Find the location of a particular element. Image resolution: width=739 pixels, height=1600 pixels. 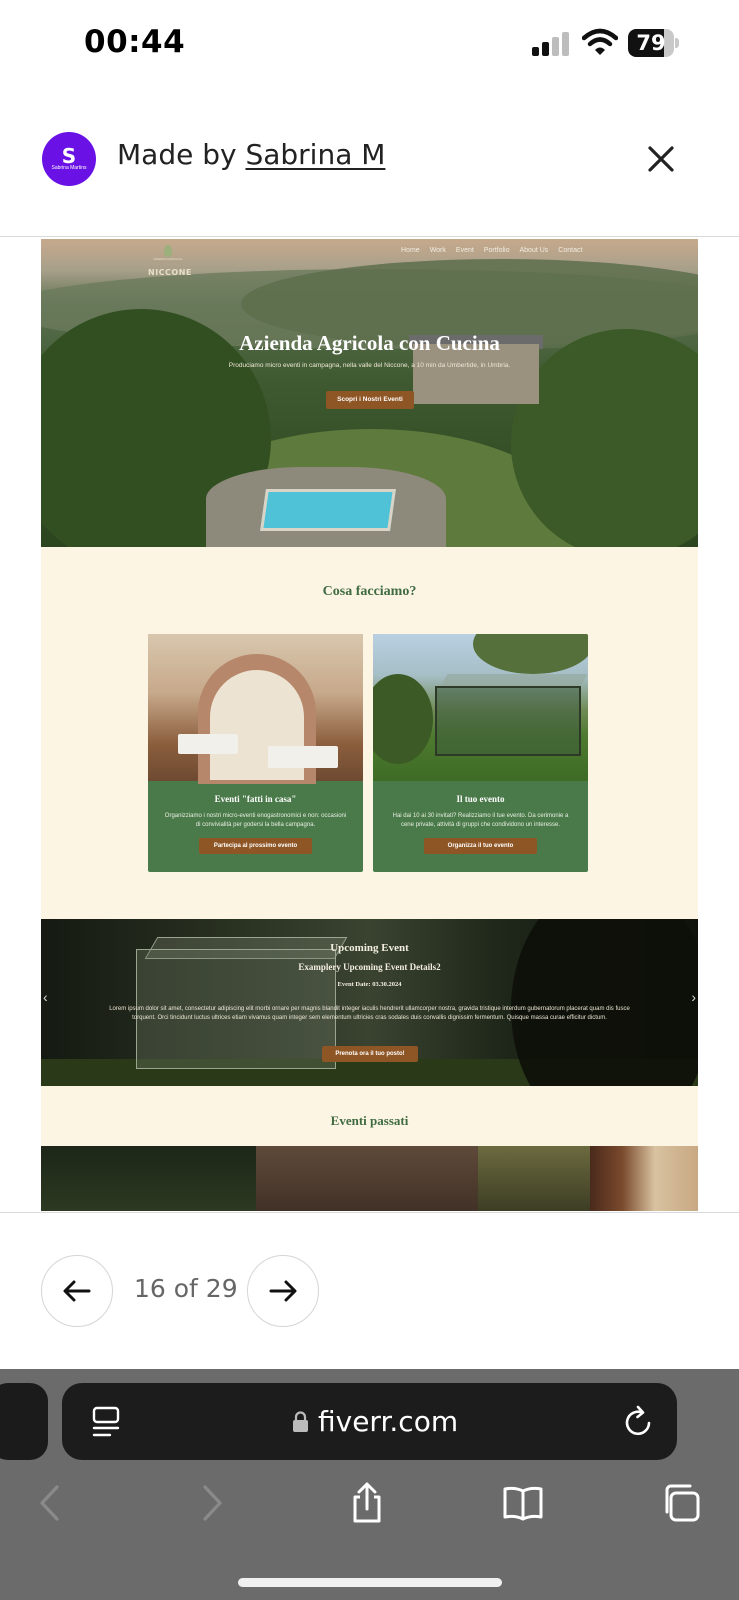

reader-mode-icon is located at coordinates (106, 1422).